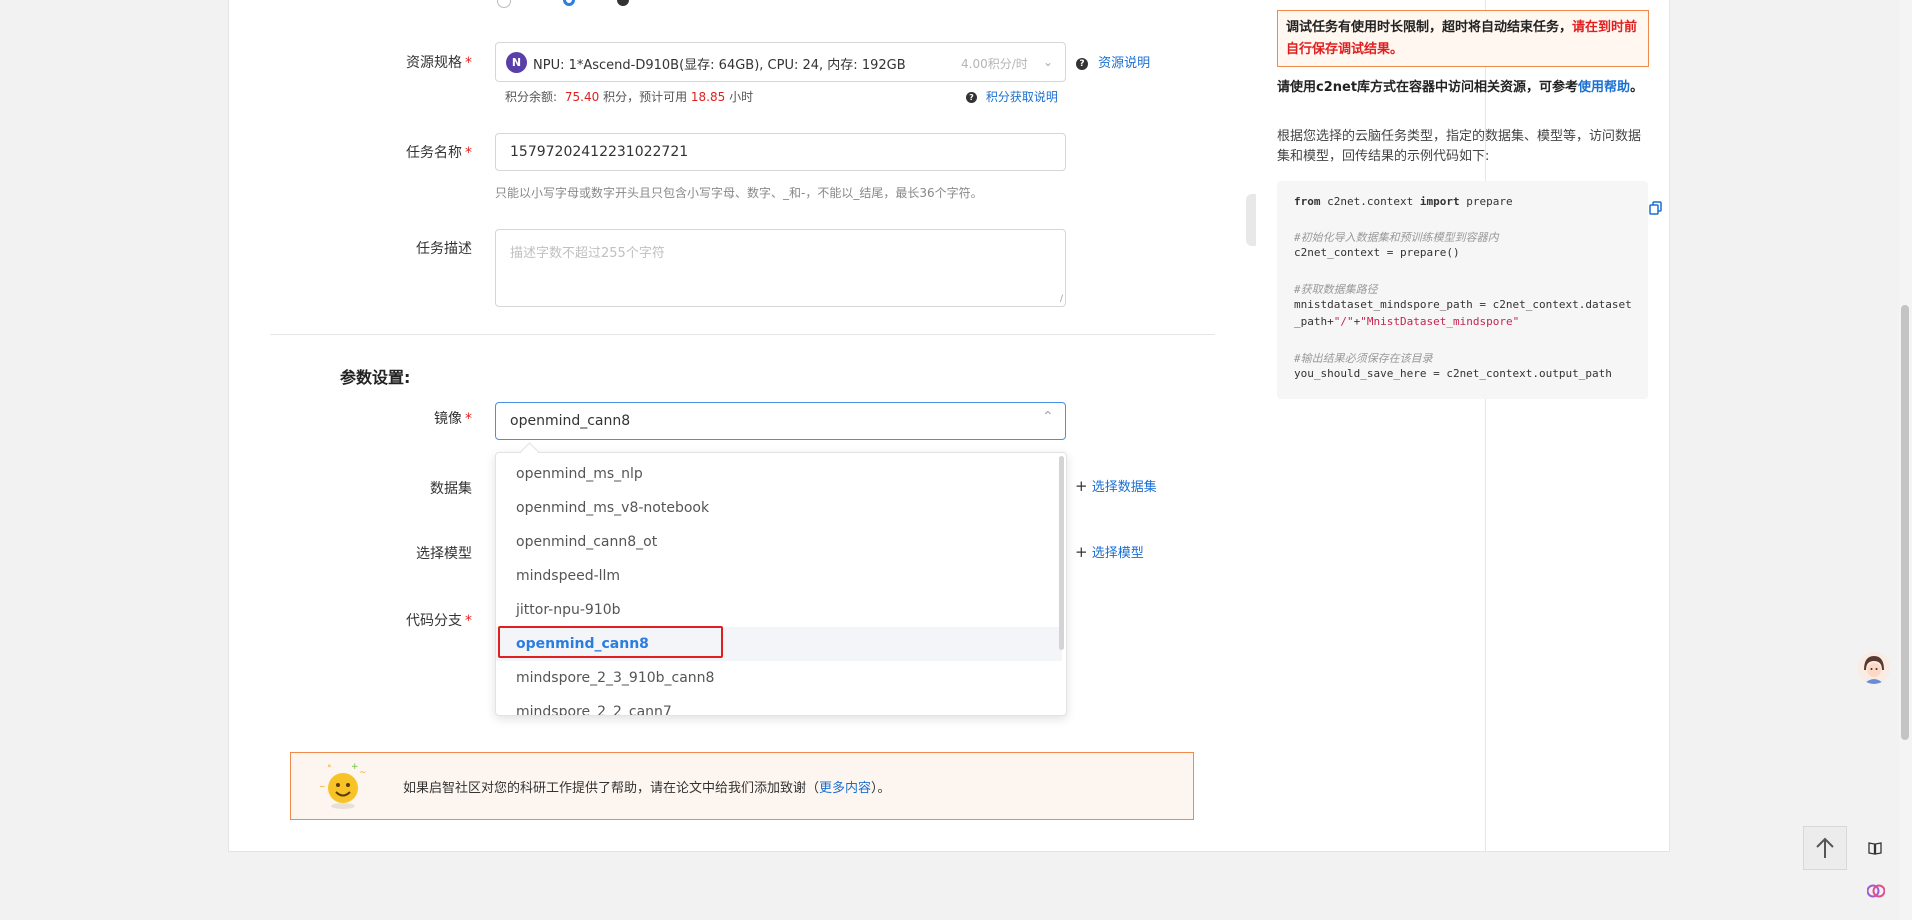  I want to click on image-label: 镜像 *, so click(453, 419).